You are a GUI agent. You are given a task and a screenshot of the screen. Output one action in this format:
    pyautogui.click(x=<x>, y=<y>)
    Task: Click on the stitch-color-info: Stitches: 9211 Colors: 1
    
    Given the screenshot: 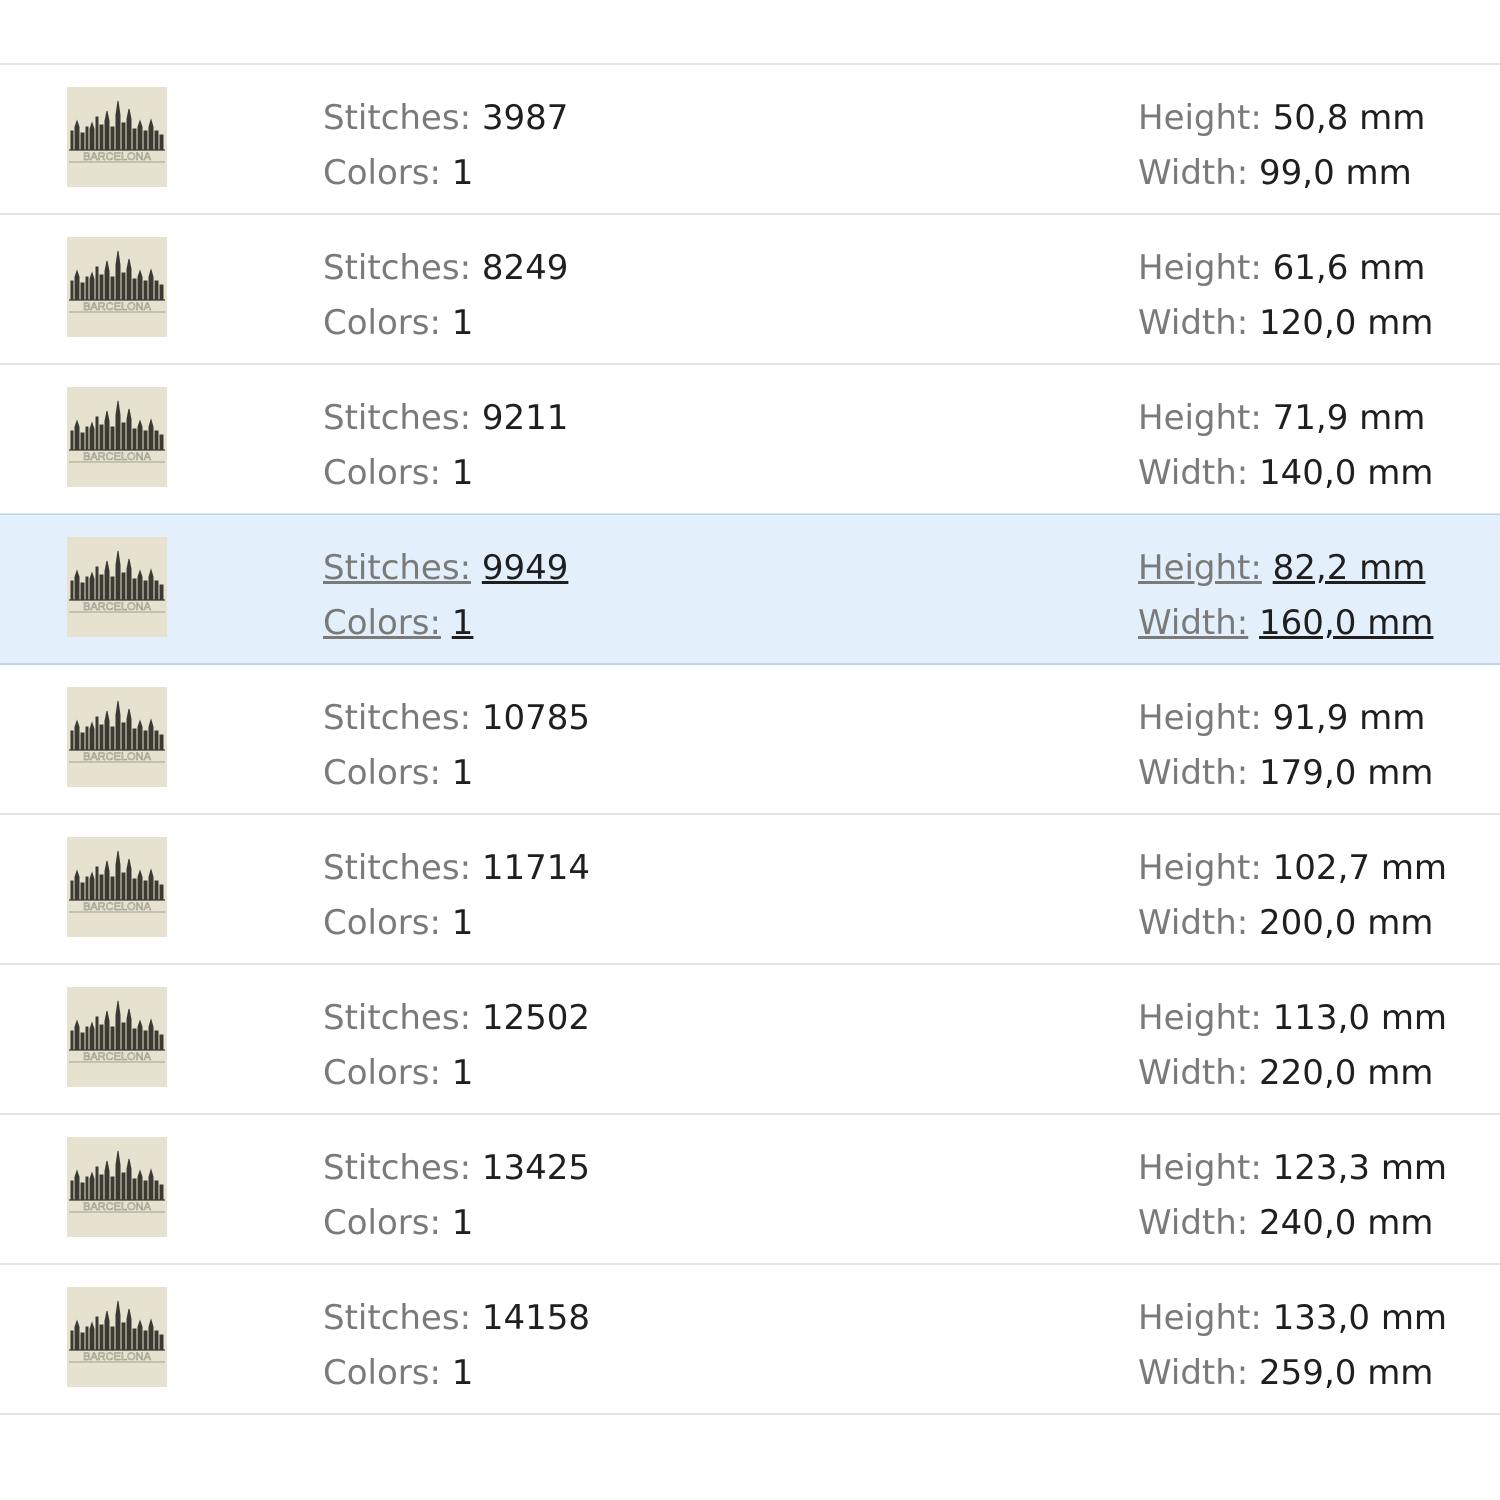 What is the action you would take?
    pyautogui.click(x=445, y=446)
    